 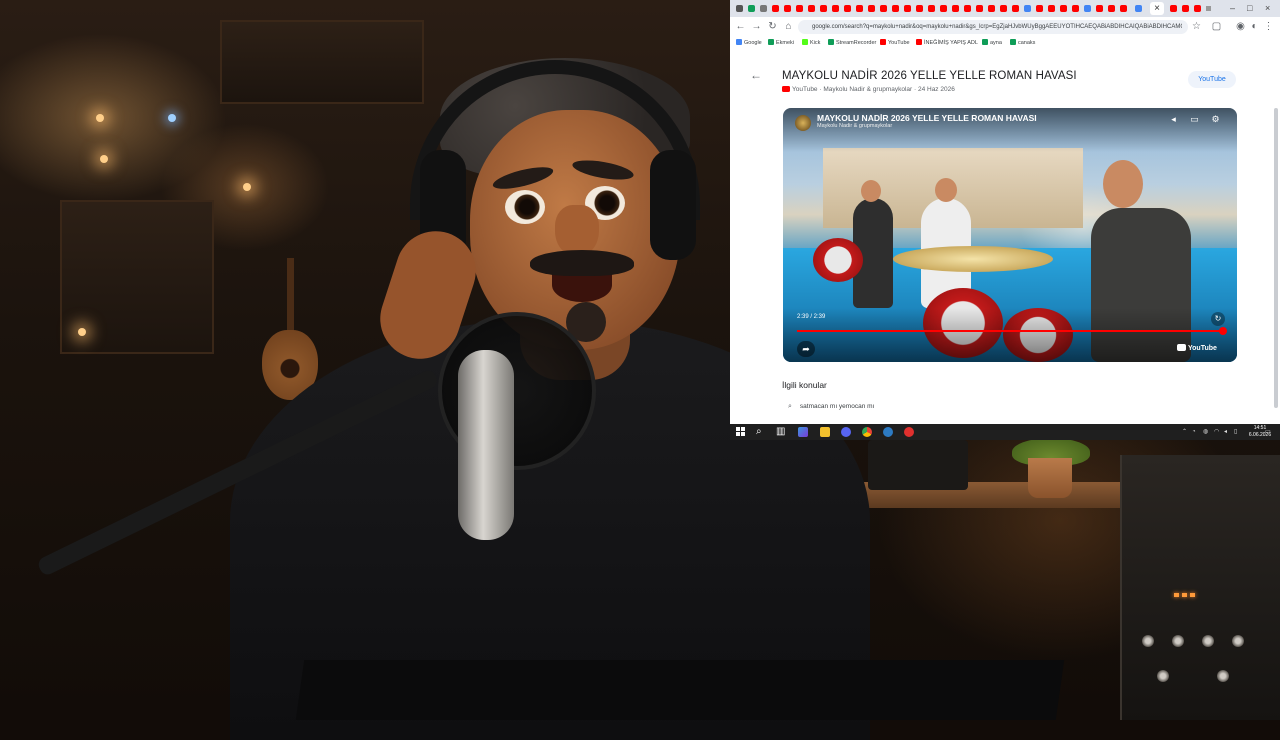 I want to click on video-performer-head, so click(x=1123, y=184).